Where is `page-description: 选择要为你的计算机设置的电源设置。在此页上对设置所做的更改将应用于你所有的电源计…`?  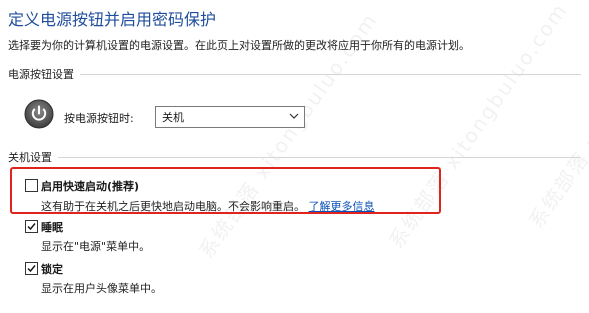
page-description: 选择要为你的计算机设置的电源设置。在此页上对设置所做的更改将应用于你所有的电源计… is located at coordinates (239, 45).